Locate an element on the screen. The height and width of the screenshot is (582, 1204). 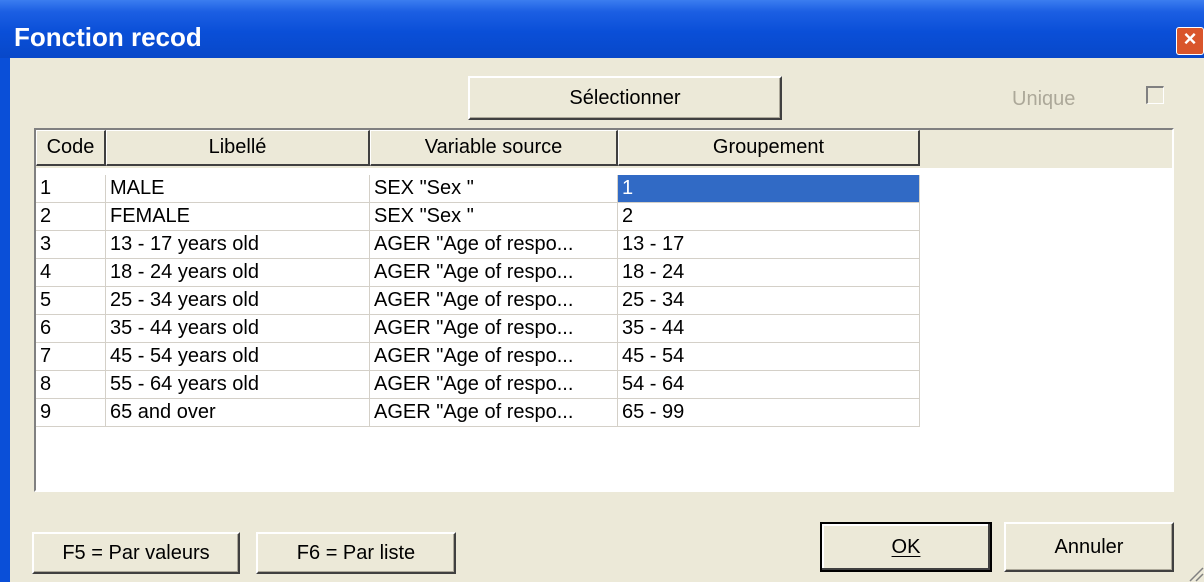
table-header: Code Libellé Variable source Groupement is located at coordinates (604, 149).